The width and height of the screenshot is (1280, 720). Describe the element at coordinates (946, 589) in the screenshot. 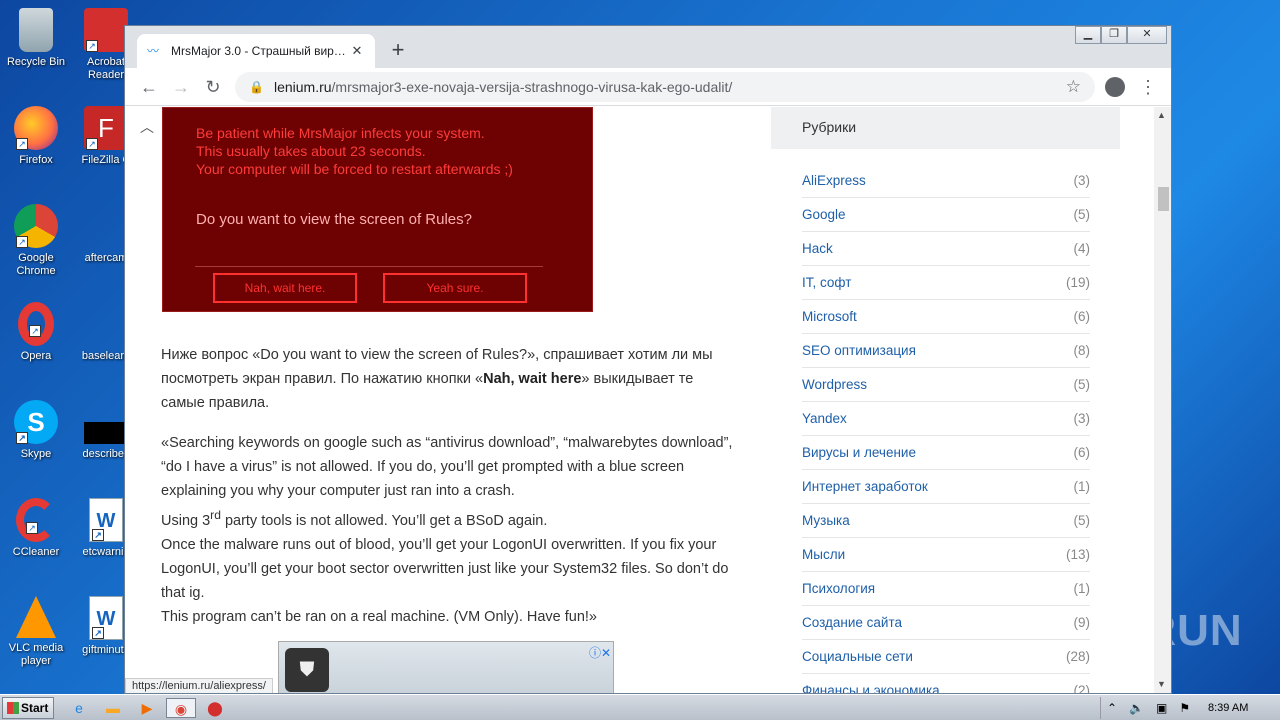

I see `category-item: Психология (1)` at that location.